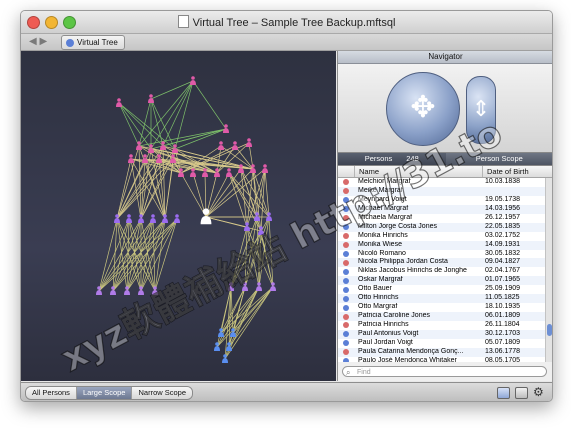  Describe the element at coordinates (375, 289) in the screenshot. I see `person-name-cell: Otto Bauer` at that location.